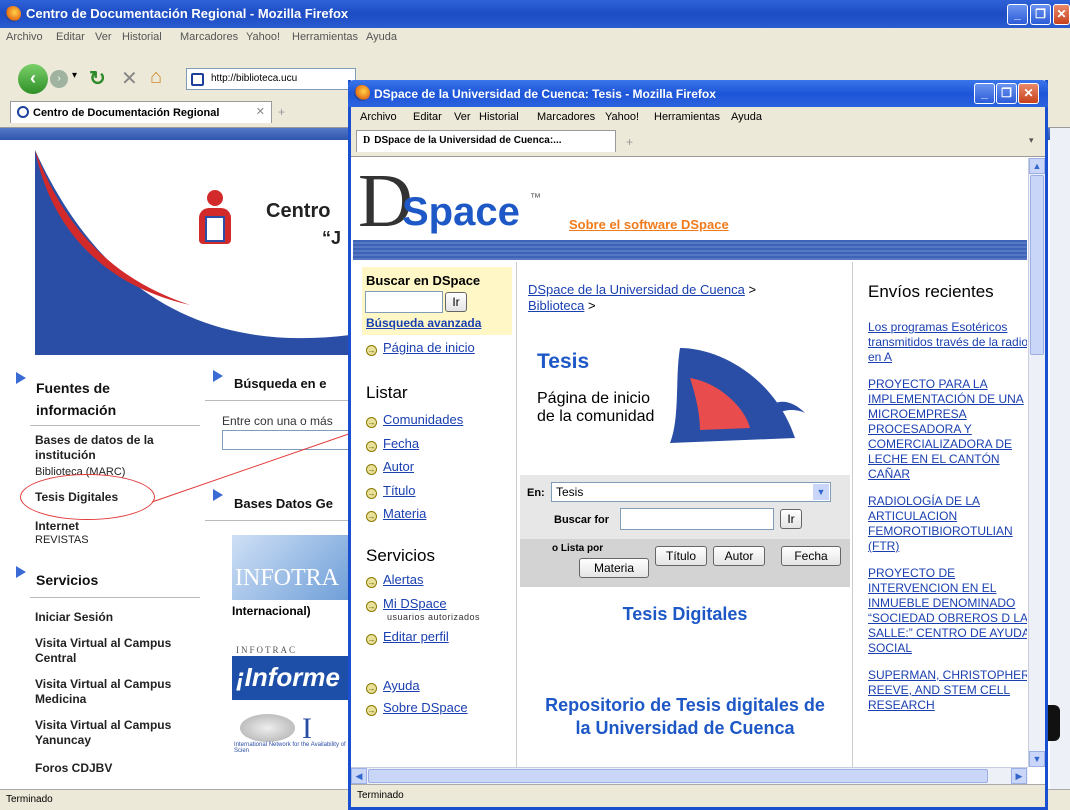  Describe the element at coordinates (456, 302) in the screenshot. I see `search-go-button: Ir` at that location.